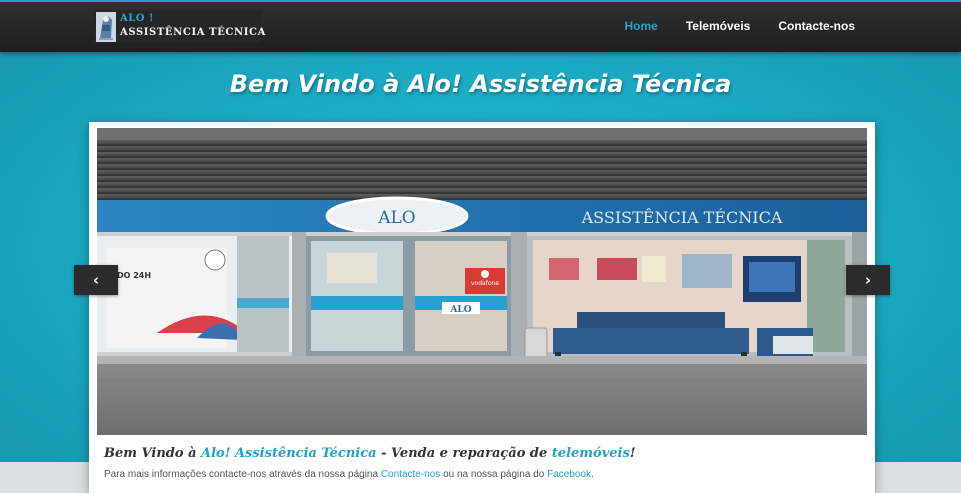 The image size is (961, 493). What do you see at coordinates (137, 18) in the screenshot?
I see `logo-title: ALO !` at bounding box center [137, 18].